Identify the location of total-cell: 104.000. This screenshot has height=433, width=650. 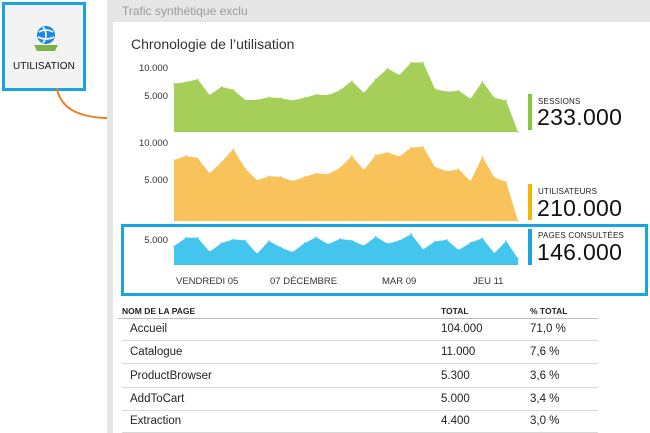
(462, 329).